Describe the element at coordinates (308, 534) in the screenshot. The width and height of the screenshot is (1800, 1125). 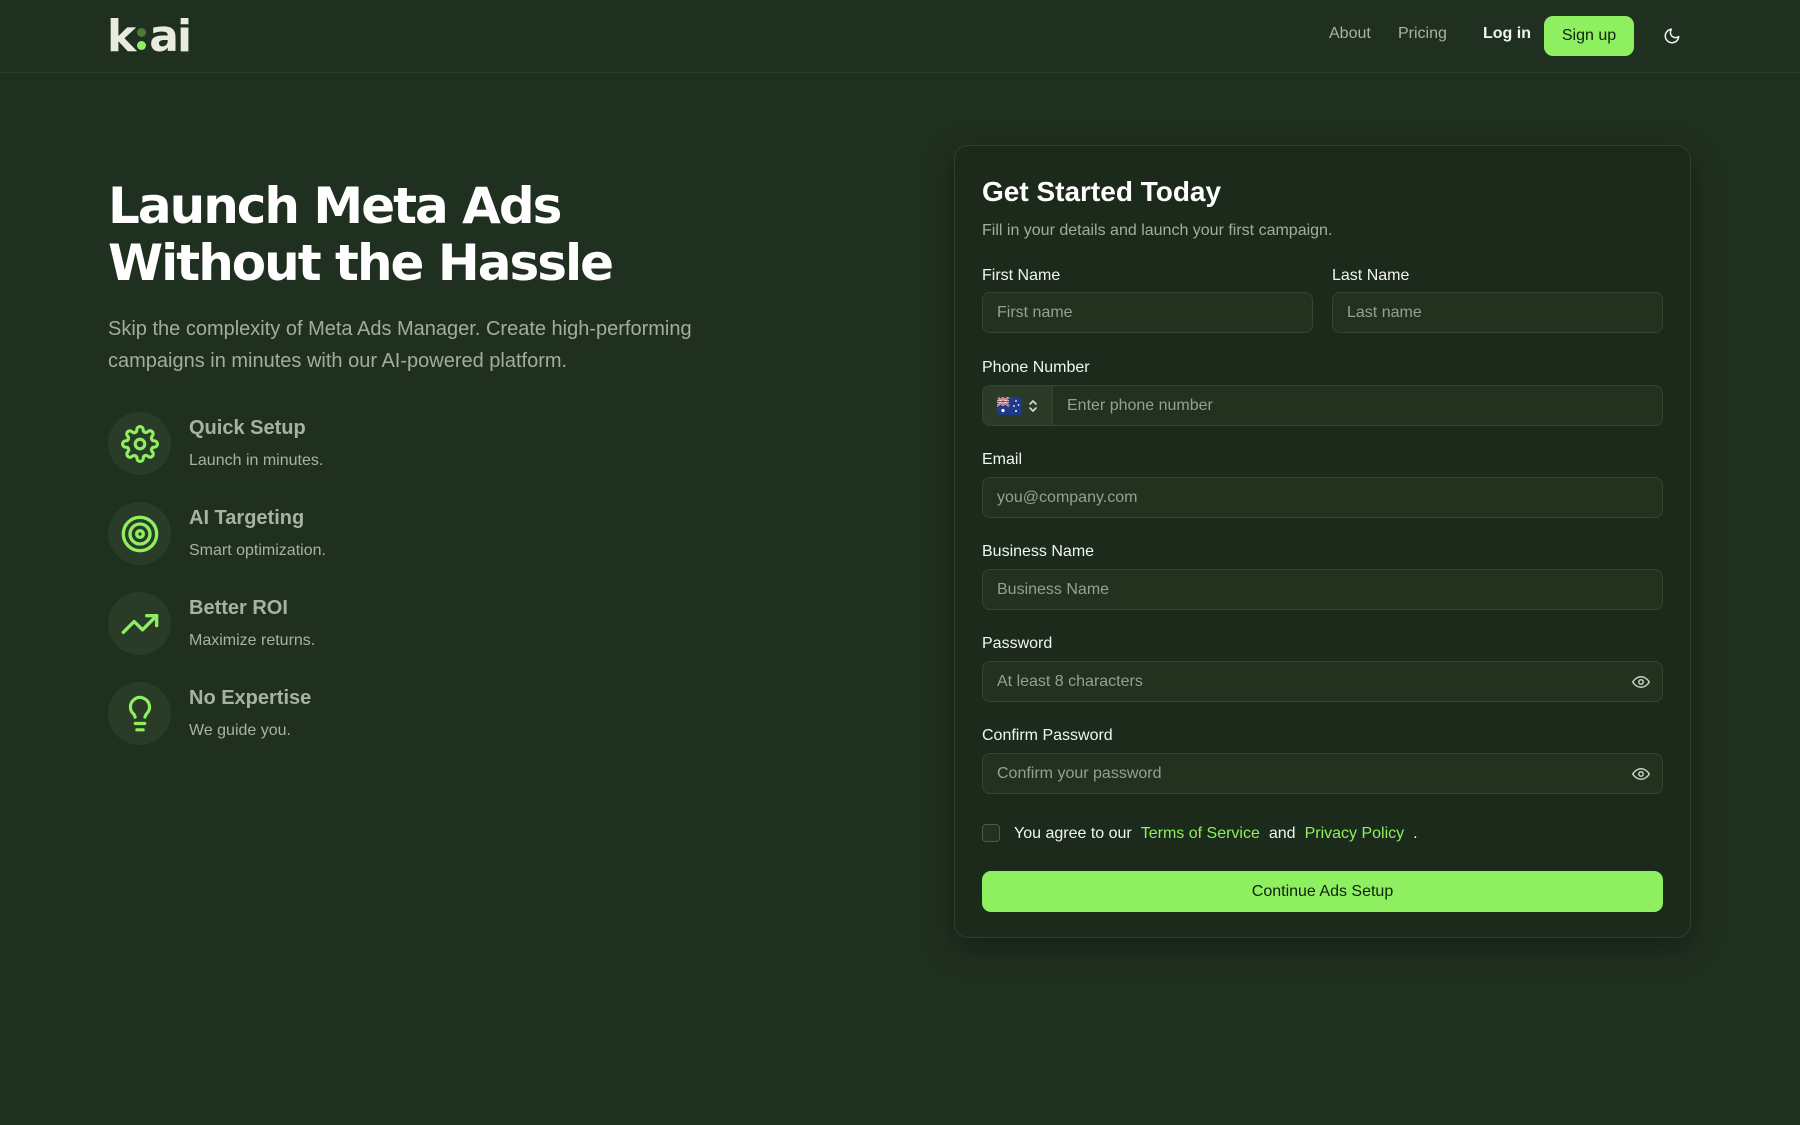
I see `feature-ai-targeting: AI Targeting Smart optimization.` at that location.